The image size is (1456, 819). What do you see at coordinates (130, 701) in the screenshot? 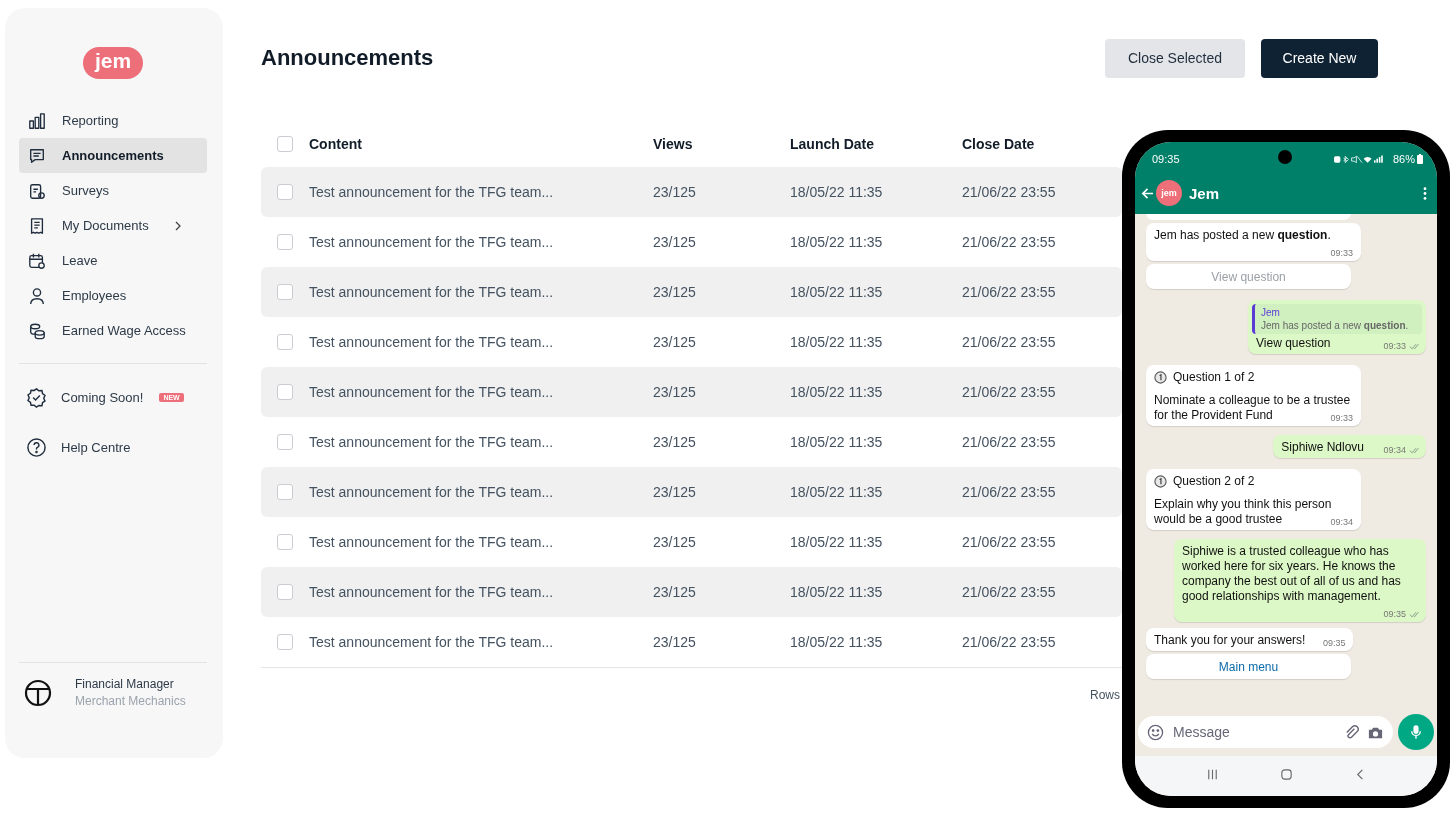
I see `company-name: Merchant Mechanics` at bounding box center [130, 701].